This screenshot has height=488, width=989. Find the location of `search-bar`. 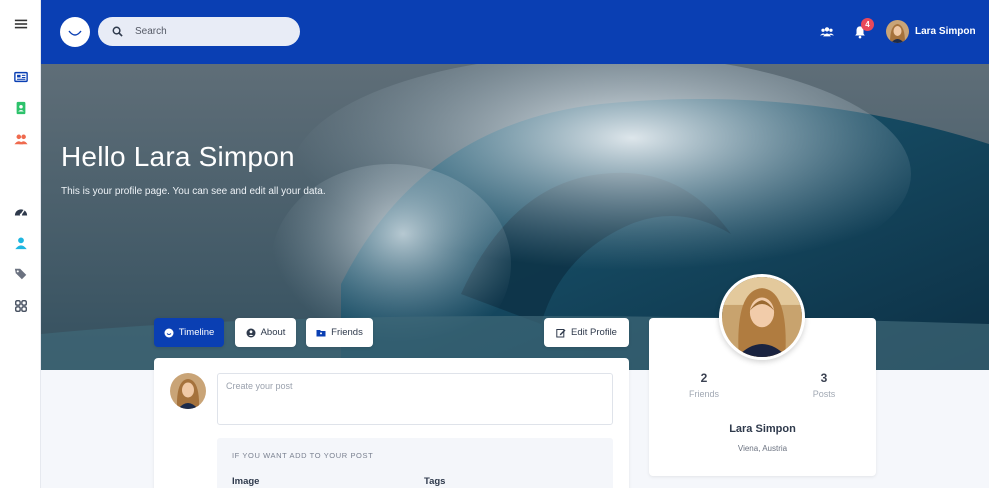

search-bar is located at coordinates (199, 31).